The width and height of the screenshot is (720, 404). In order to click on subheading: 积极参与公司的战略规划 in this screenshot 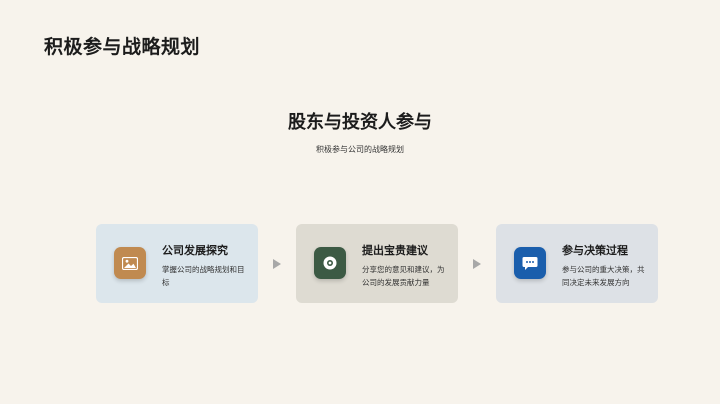, I will do `click(360, 149)`.